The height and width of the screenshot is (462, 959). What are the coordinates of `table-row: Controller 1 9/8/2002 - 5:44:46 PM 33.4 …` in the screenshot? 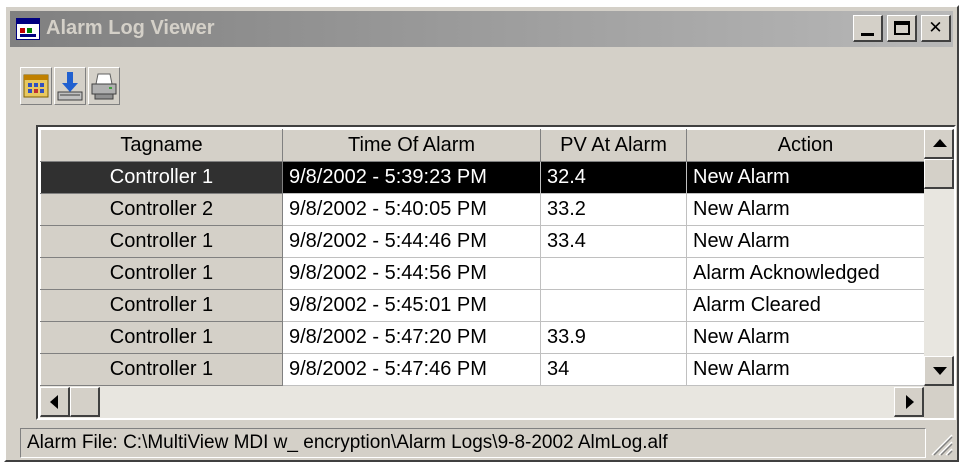 It's located at (482, 241).